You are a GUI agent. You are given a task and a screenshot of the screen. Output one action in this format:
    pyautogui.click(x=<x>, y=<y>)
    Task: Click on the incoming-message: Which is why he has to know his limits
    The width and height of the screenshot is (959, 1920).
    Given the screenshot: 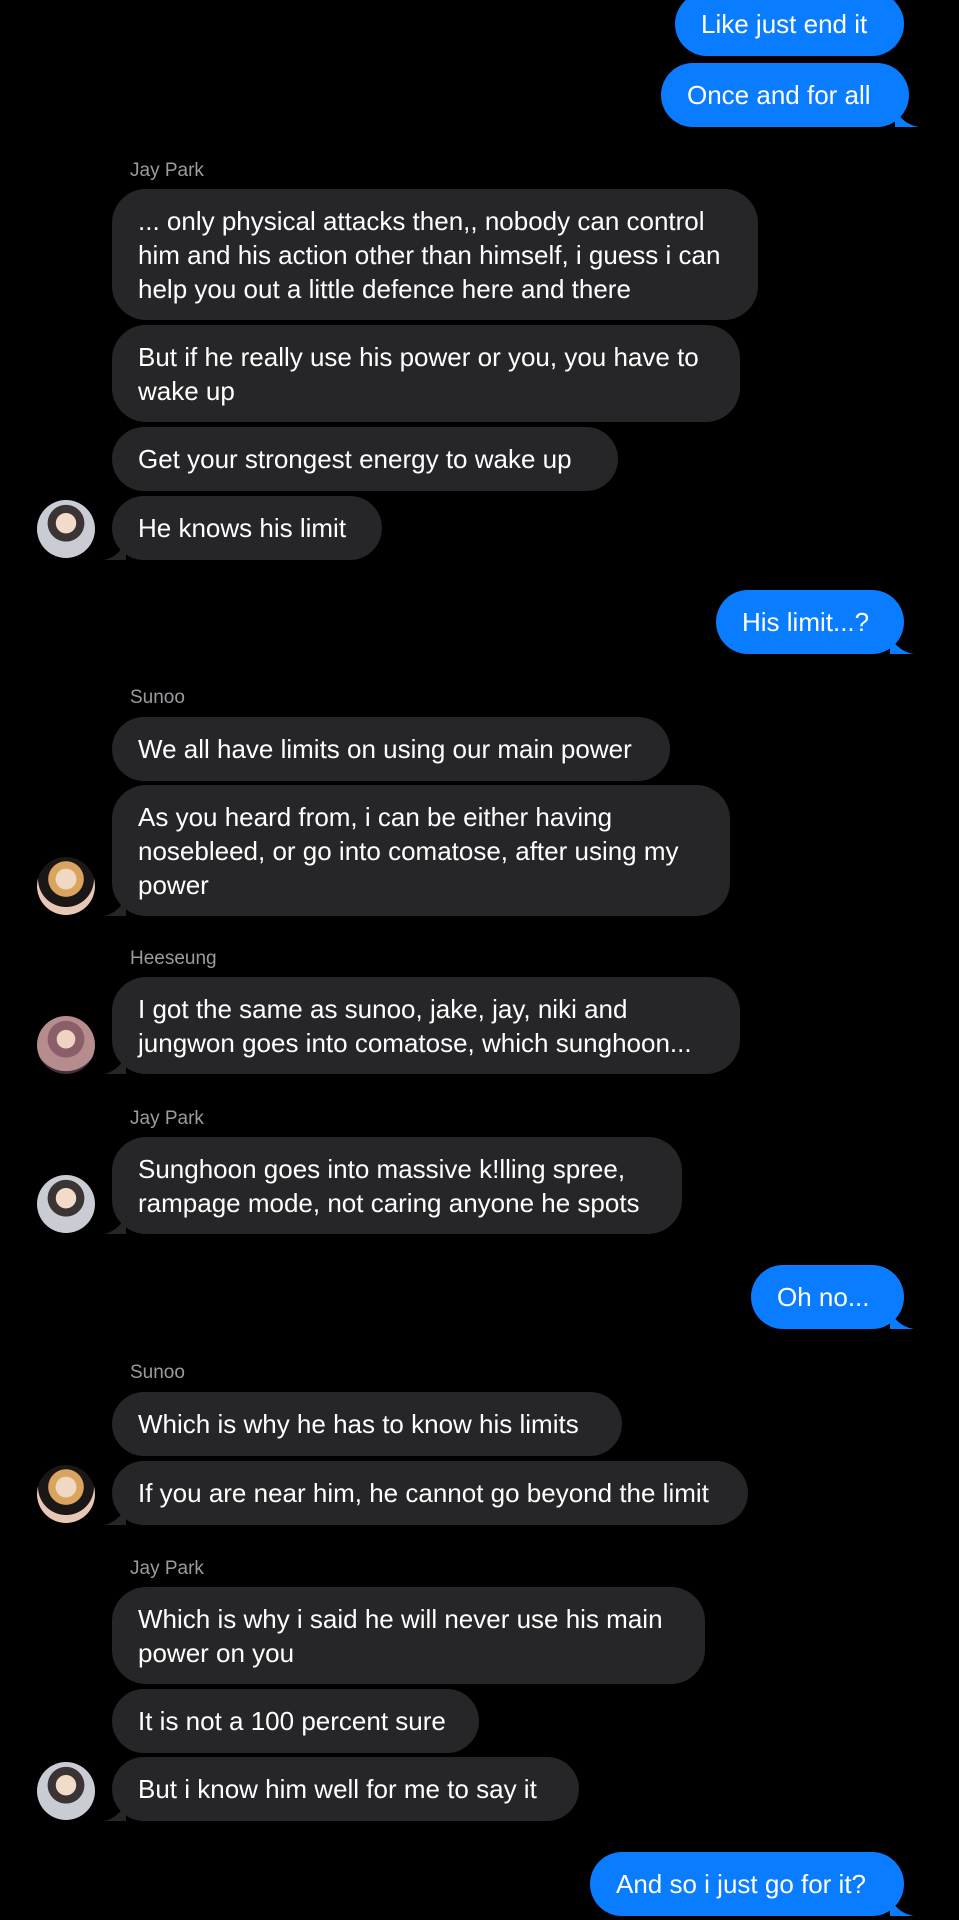 What is the action you would take?
    pyautogui.click(x=367, y=1424)
    